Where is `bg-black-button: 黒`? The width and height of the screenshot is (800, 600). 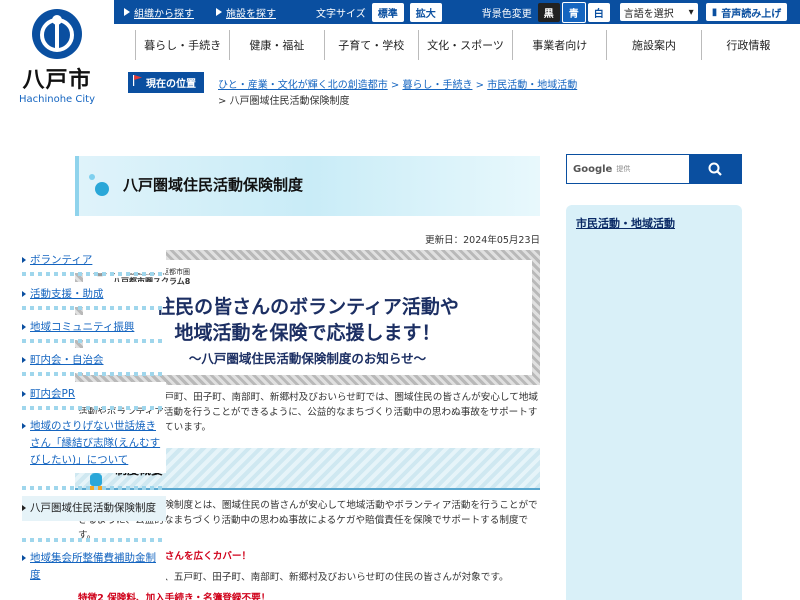
bg-black-button: 黒 is located at coordinates (548, 12).